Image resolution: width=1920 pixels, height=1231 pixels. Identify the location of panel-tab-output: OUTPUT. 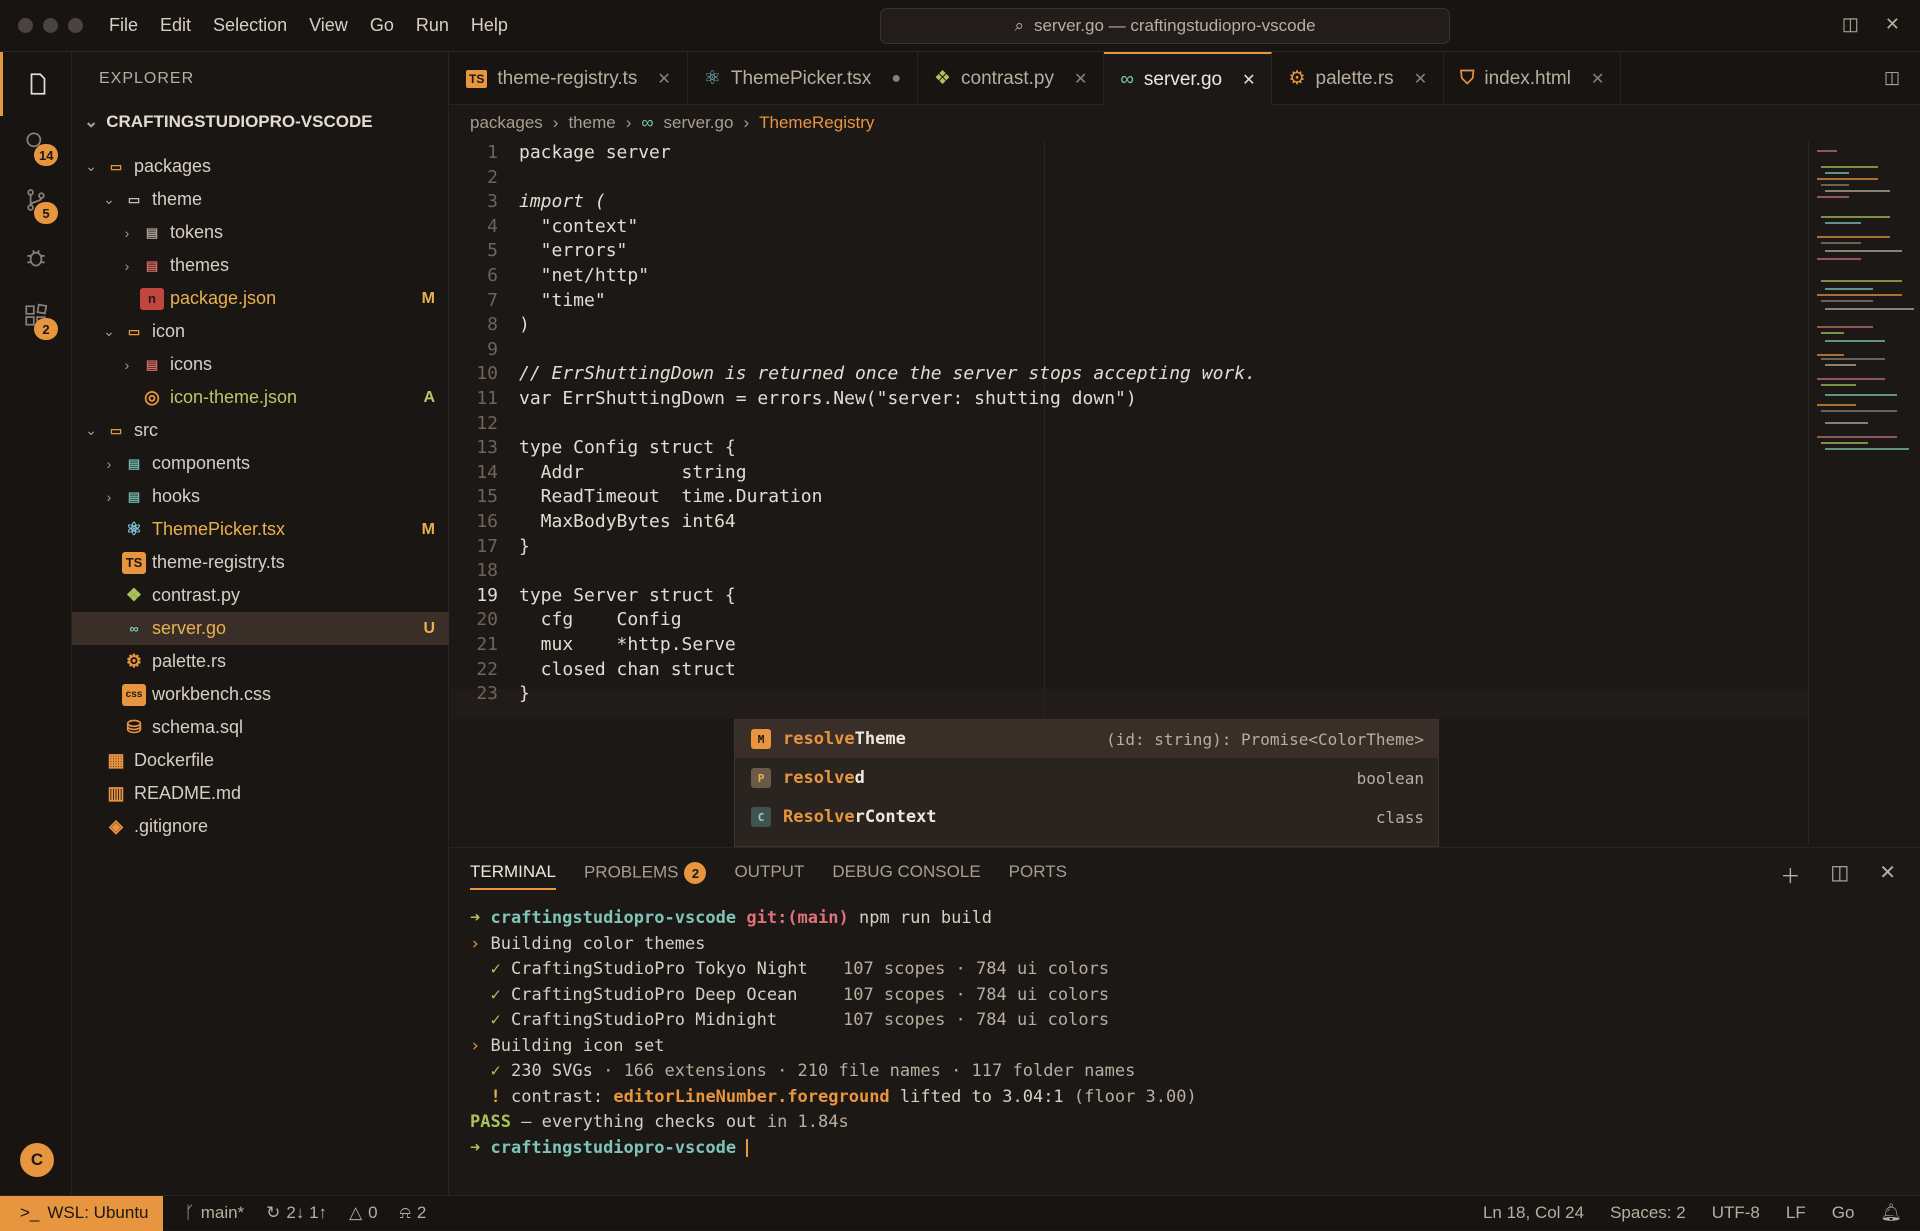
(769, 876).